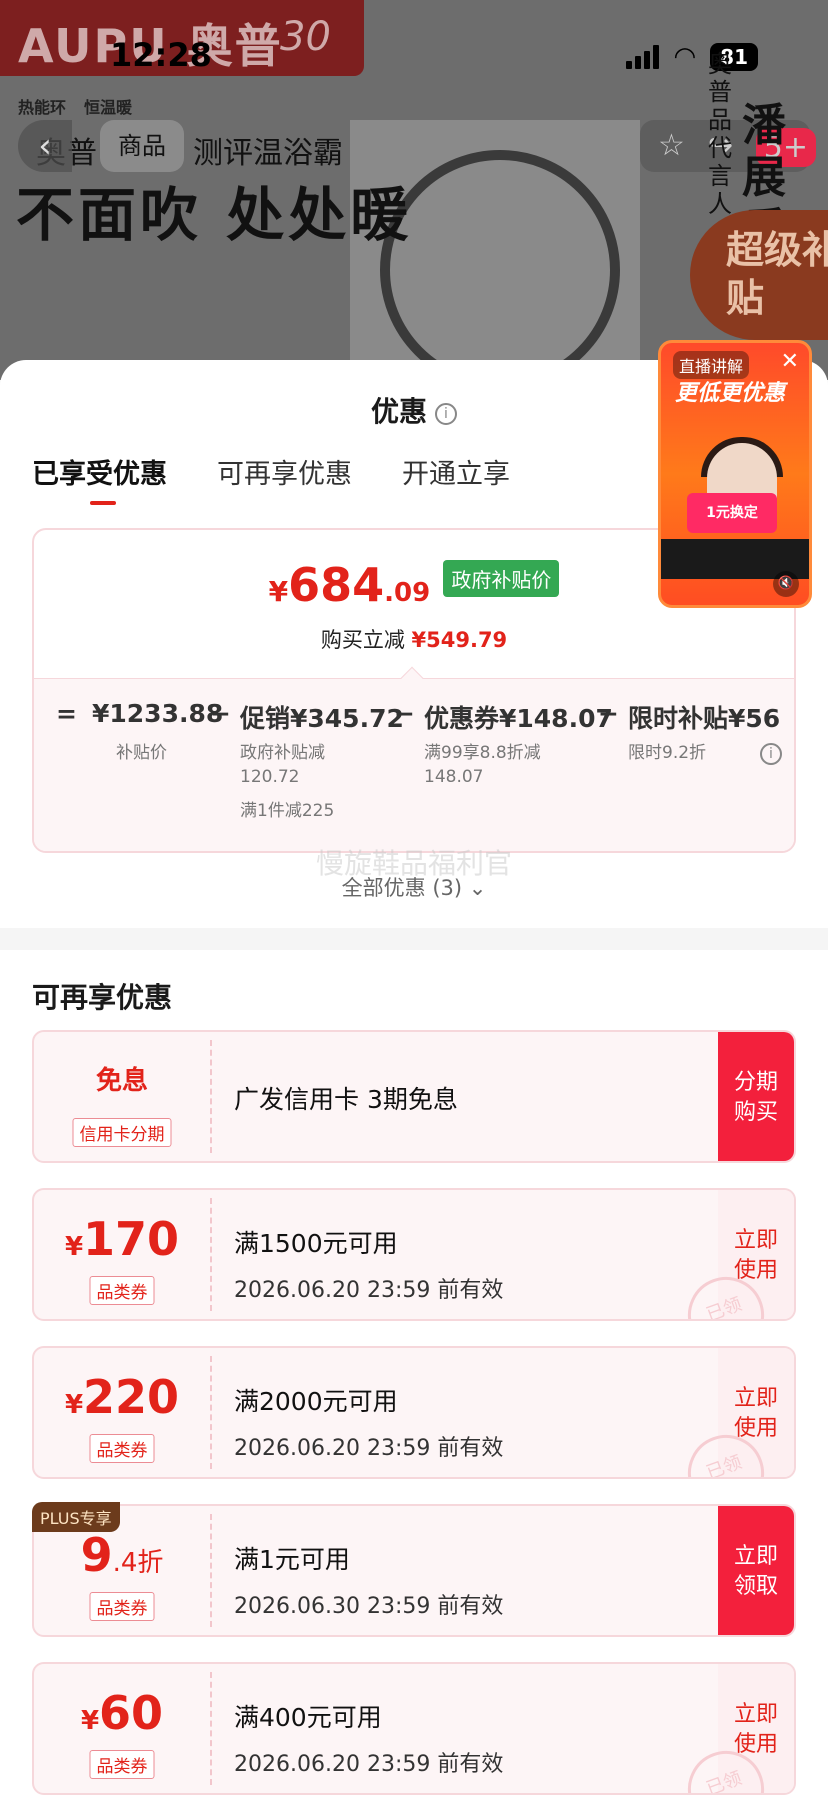  What do you see at coordinates (786, 584) in the screenshot?
I see `mute-icon: 🔇` at bounding box center [786, 584].